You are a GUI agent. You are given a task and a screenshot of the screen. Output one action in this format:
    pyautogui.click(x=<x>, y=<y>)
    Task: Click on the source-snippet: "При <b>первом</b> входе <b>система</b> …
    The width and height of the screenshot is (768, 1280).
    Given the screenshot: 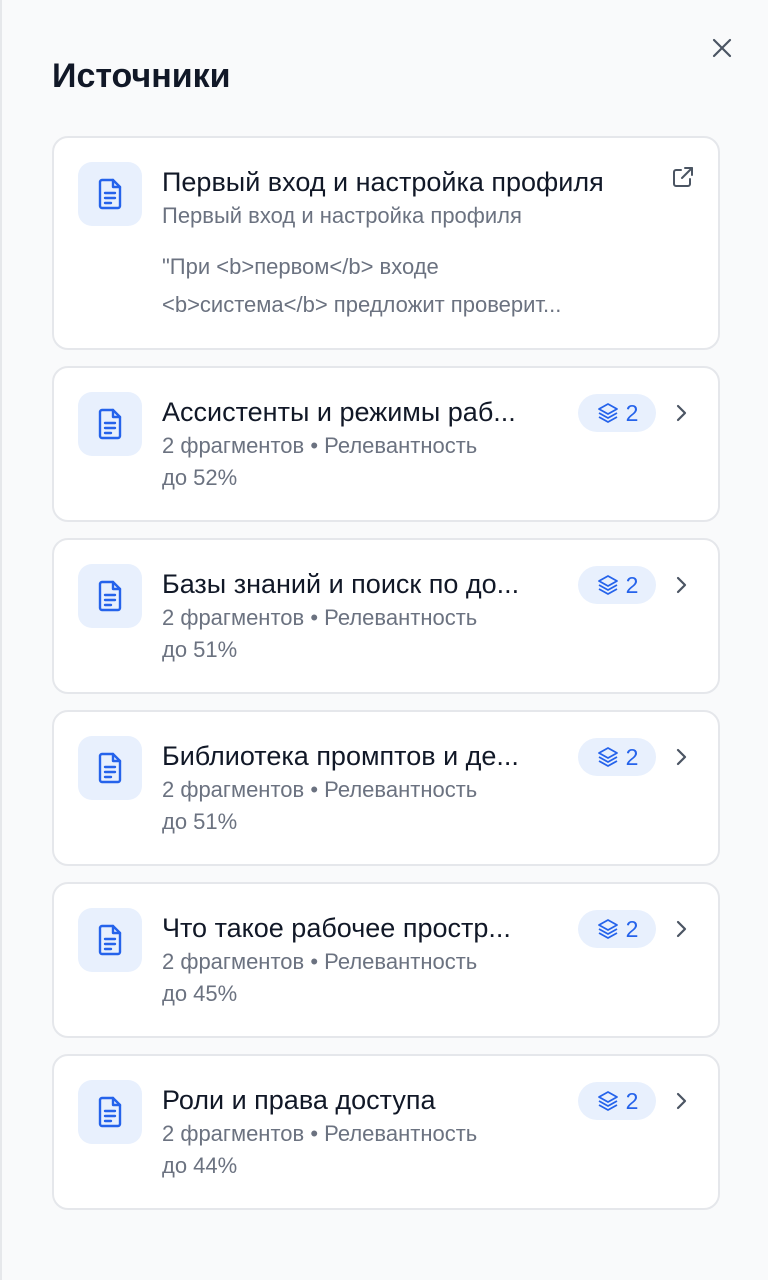 What is the action you would take?
    pyautogui.click(x=412, y=286)
    